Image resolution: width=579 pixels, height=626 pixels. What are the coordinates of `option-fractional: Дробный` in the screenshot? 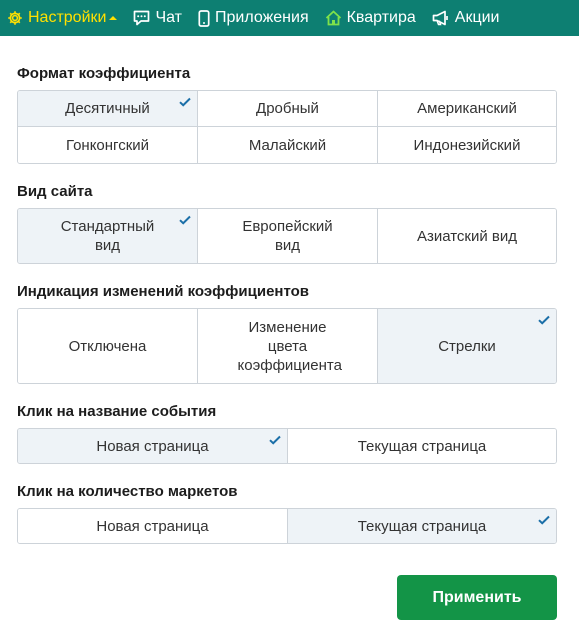 It's located at (288, 109).